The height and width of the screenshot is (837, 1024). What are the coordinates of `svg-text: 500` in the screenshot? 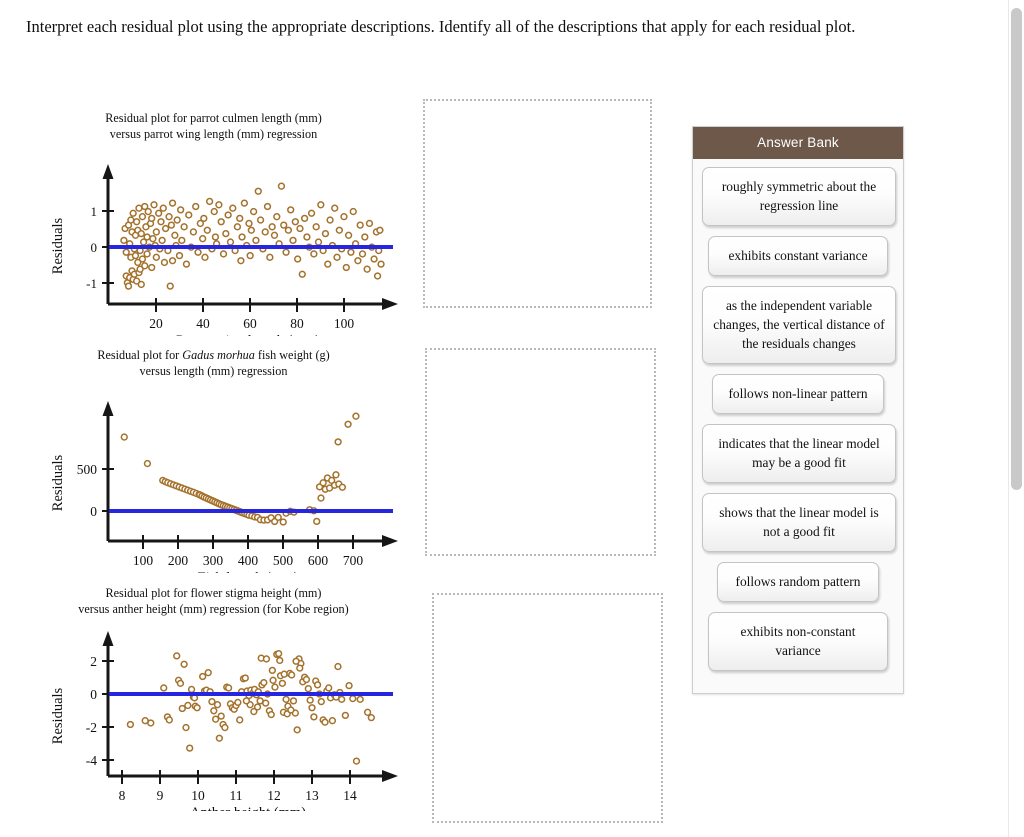 It's located at (283, 560).